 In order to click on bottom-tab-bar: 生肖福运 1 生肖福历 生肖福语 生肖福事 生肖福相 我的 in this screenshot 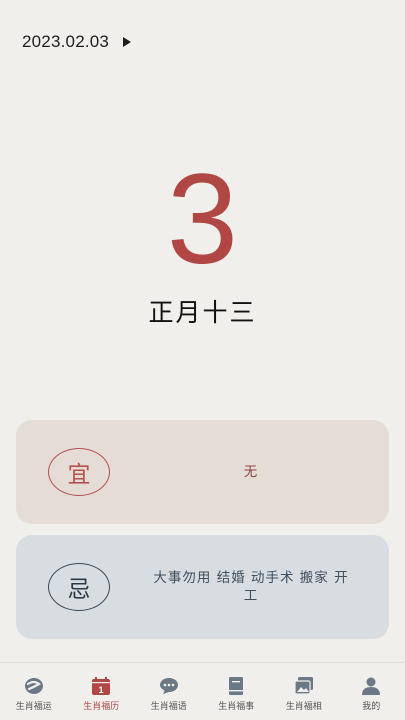, I will do `click(202, 691)`.